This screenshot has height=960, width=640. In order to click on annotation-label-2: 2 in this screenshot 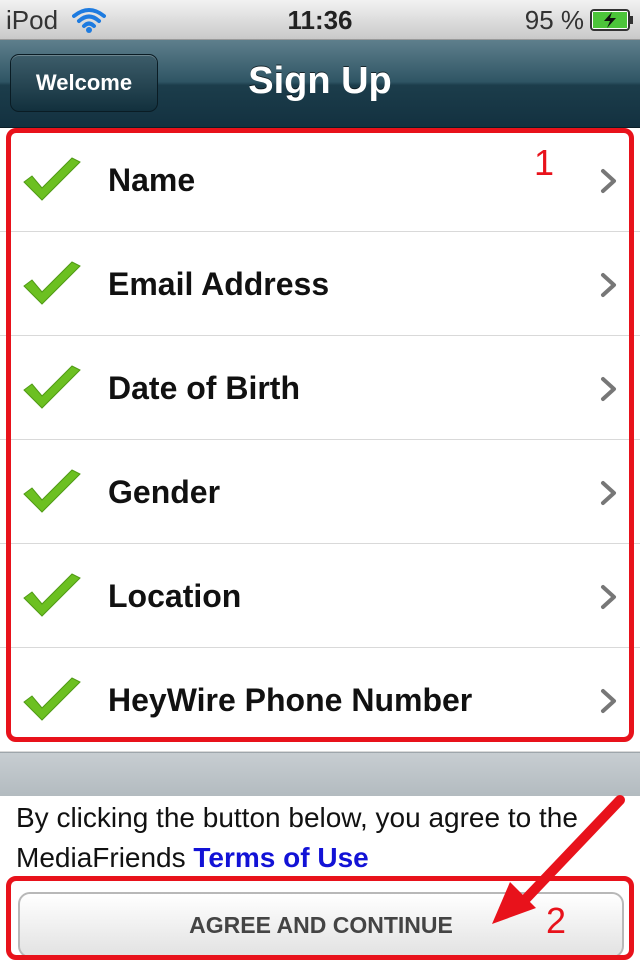, I will do `click(556, 920)`.